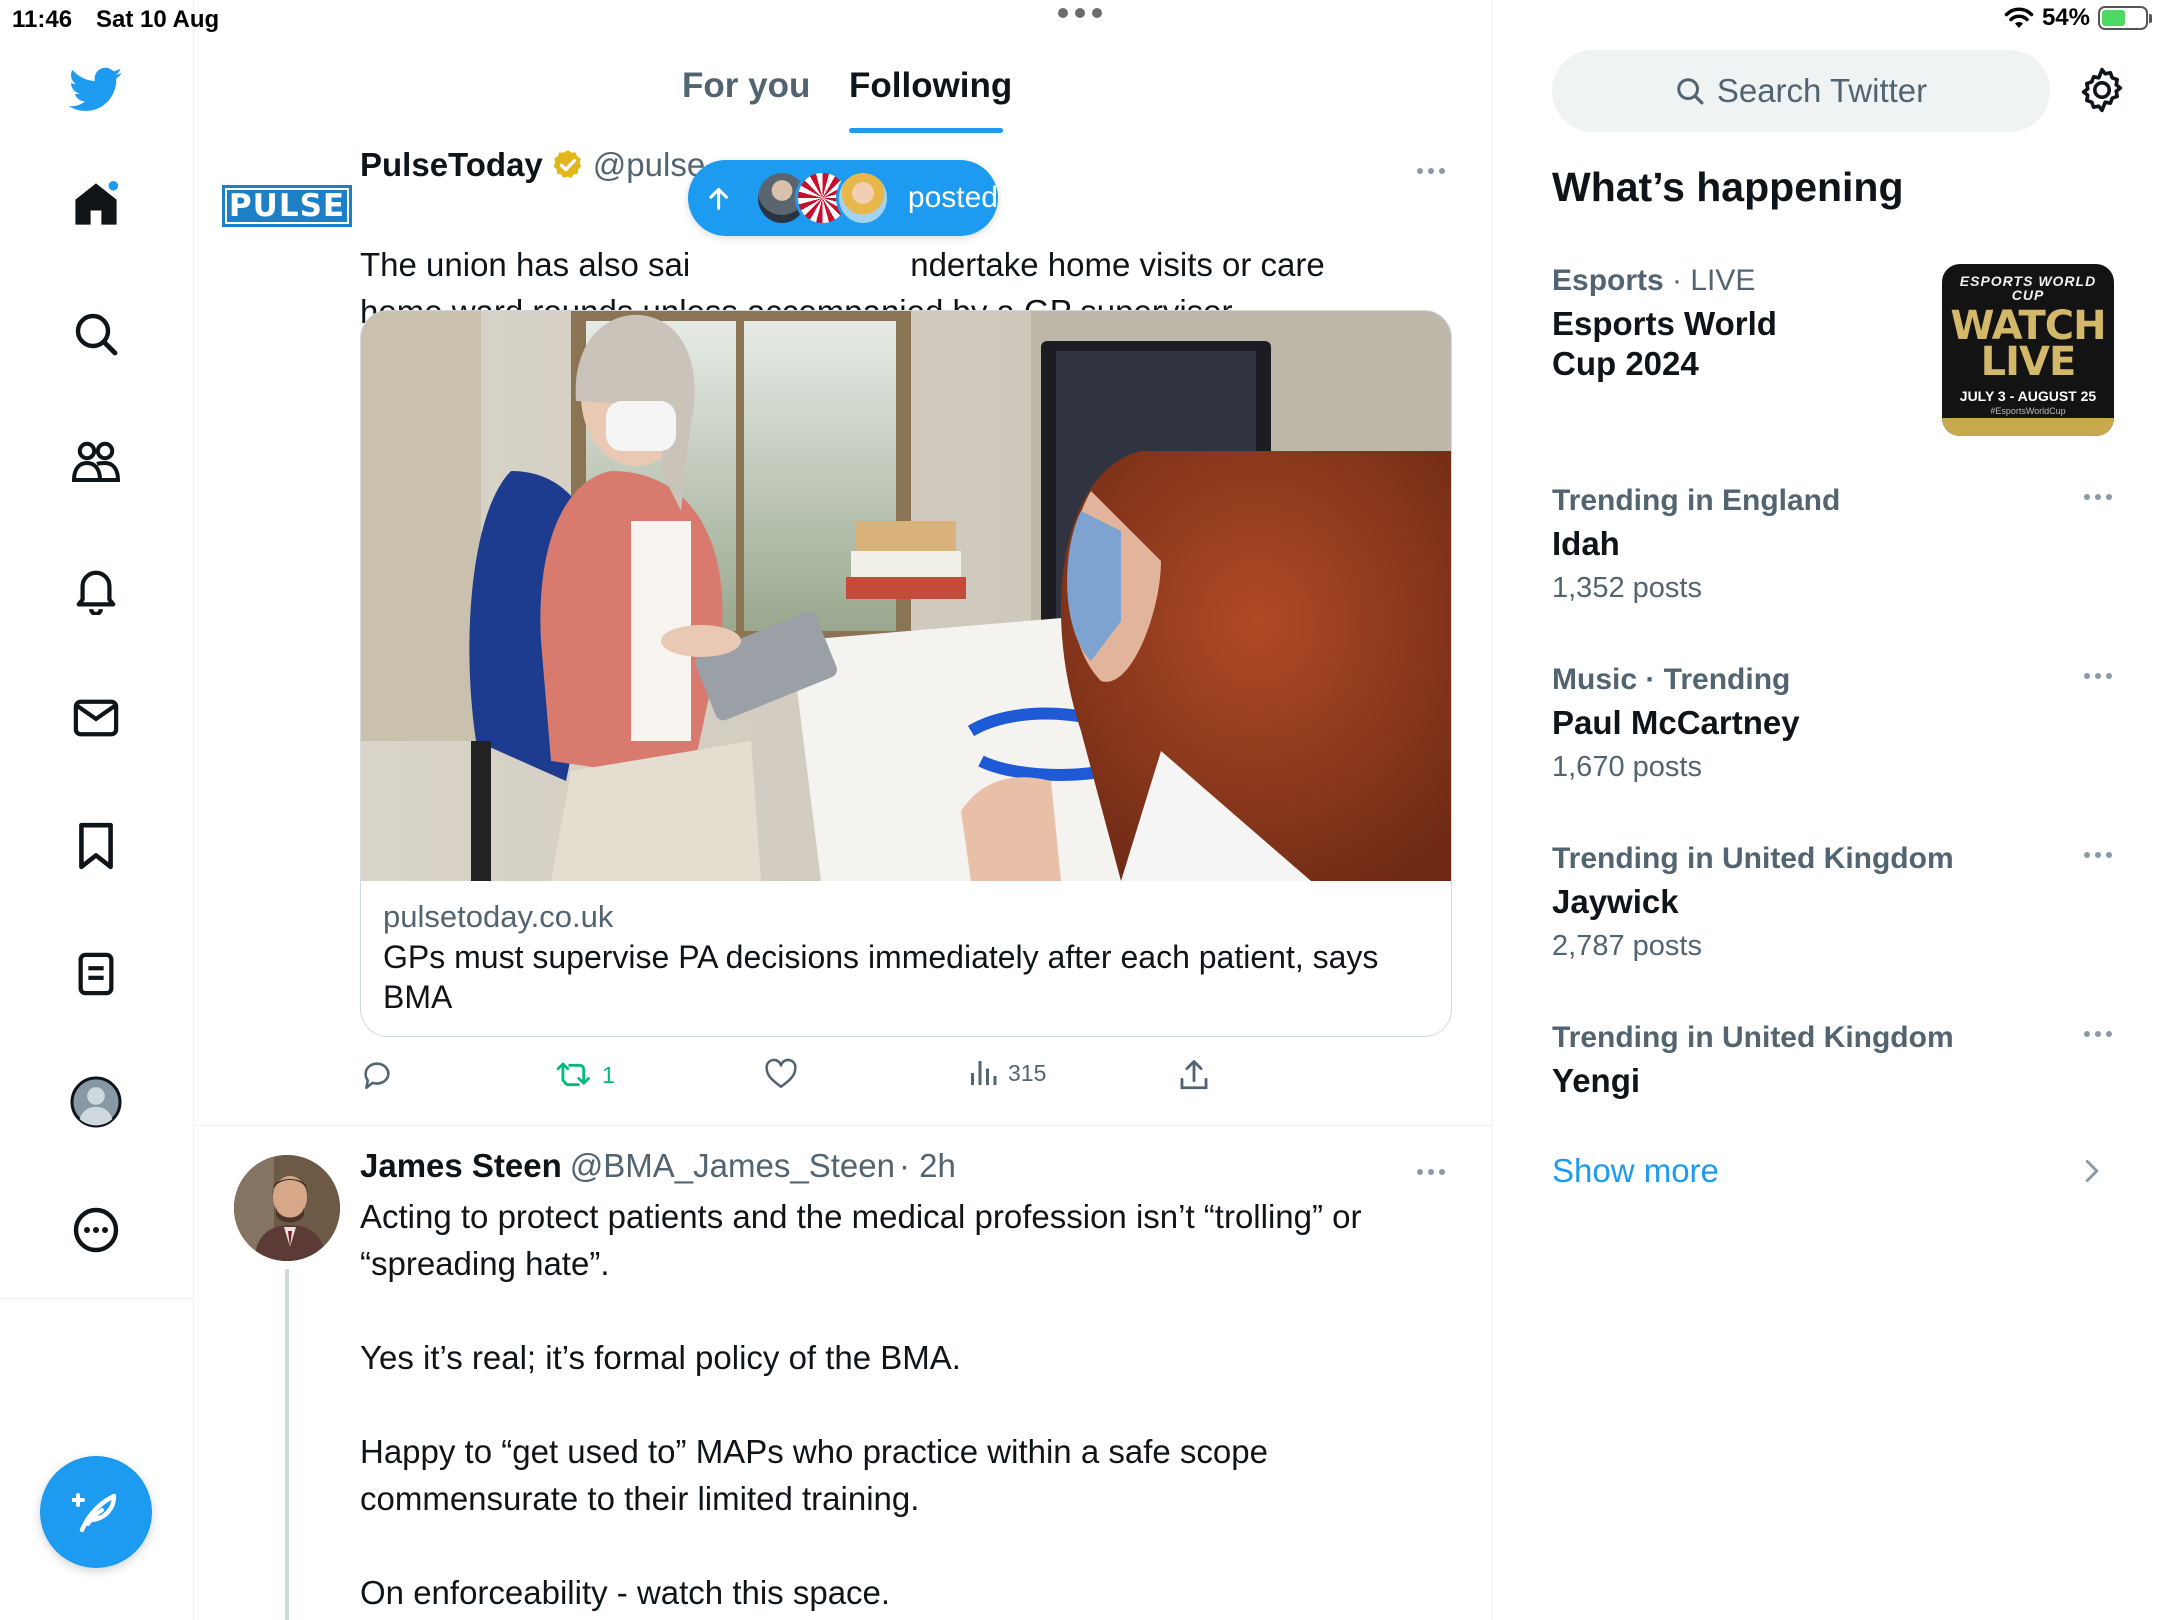 This screenshot has height=1620, width=2160. I want to click on battery-percent: 54%, so click(2065, 17).